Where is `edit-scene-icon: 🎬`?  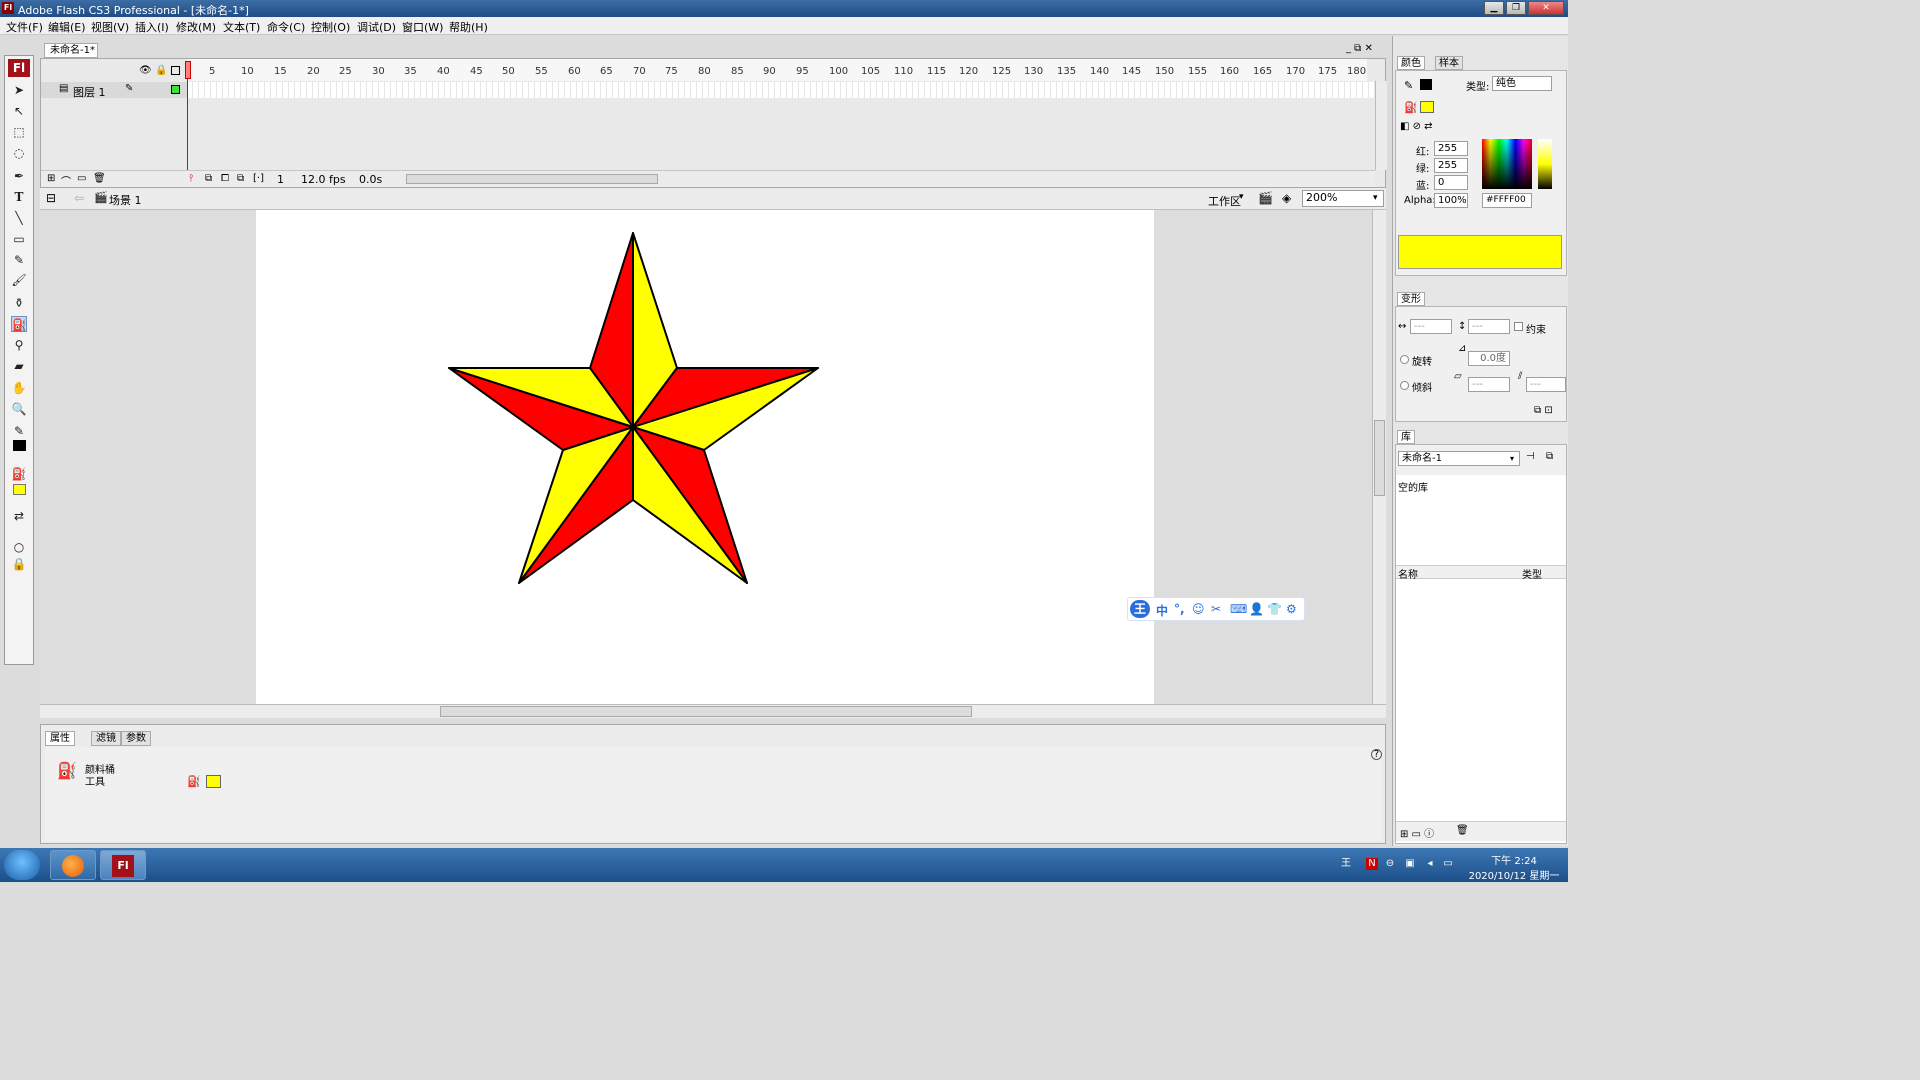
edit-scene-icon: 🎬 is located at coordinates (1265, 198).